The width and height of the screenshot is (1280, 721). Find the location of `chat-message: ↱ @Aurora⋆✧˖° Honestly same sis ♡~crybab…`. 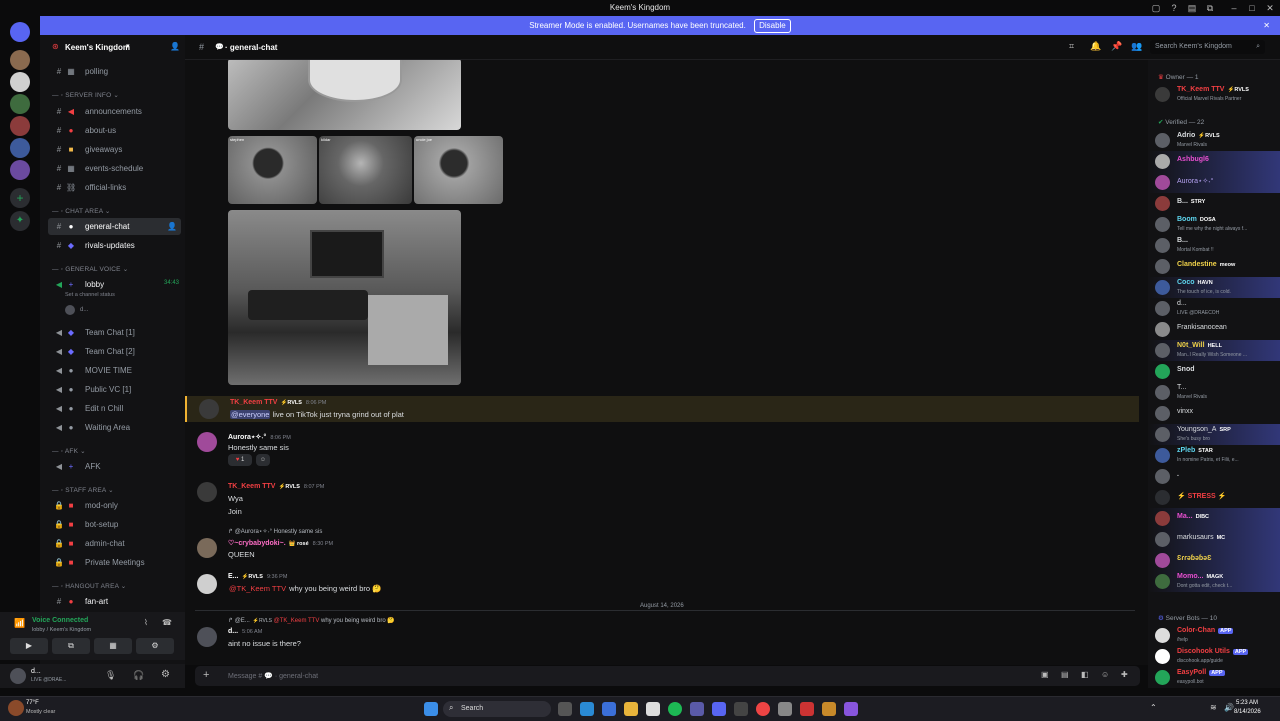

chat-message: ↱ @Aurora⋆✧˖° Honestly same sis ♡~crybab… is located at coordinates (661, 544).